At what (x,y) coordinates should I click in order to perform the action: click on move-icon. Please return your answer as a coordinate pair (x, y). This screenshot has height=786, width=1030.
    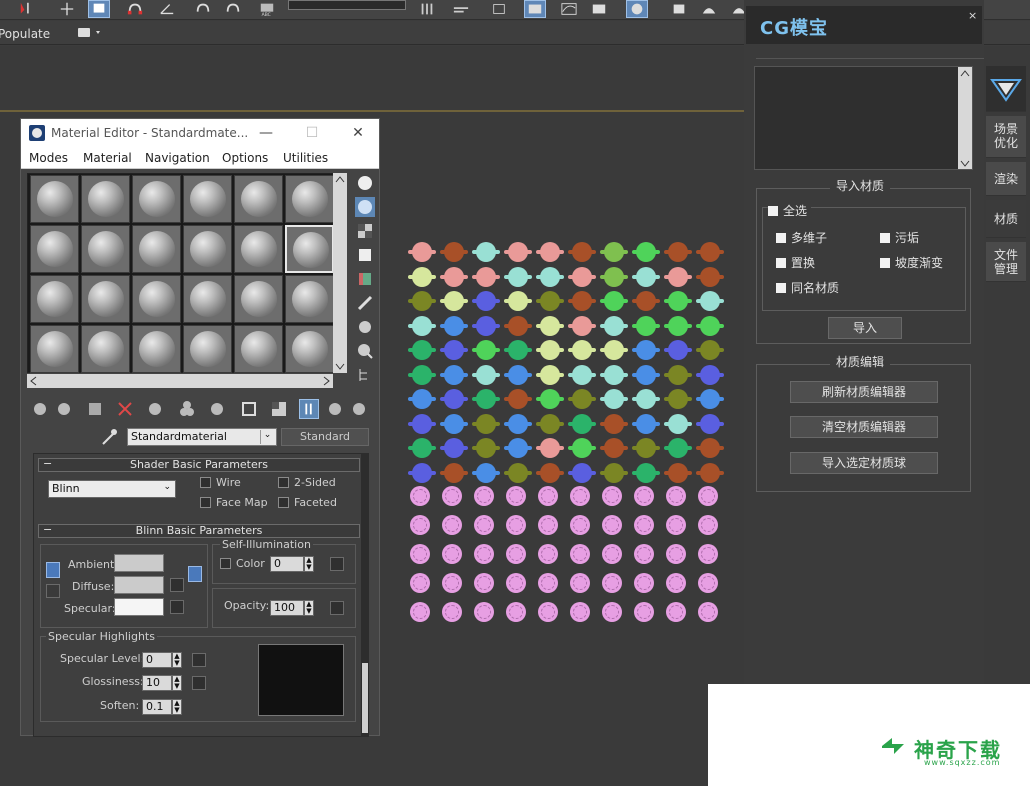
    Looking at the image, I should click on (67, 9).